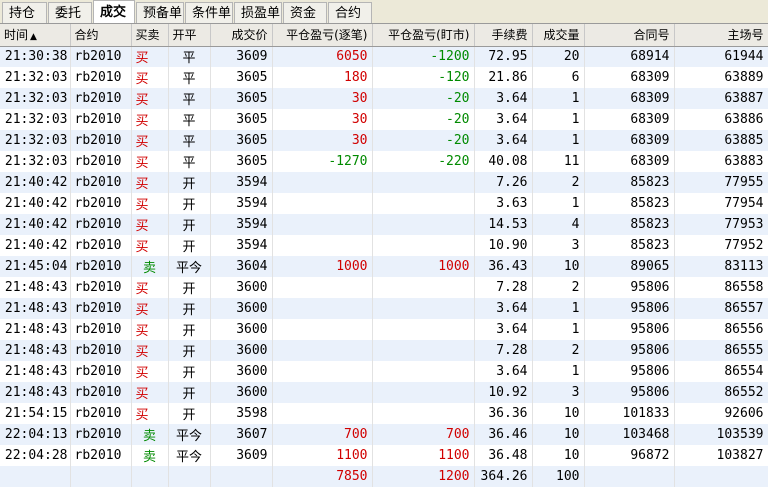 Image resolution: width=768 pixels, height=495 pixels. What do you see at coordinates (350, 12) in the screenshot?
I see `tab-contracts: 合约` at bounding box center [350, 12].